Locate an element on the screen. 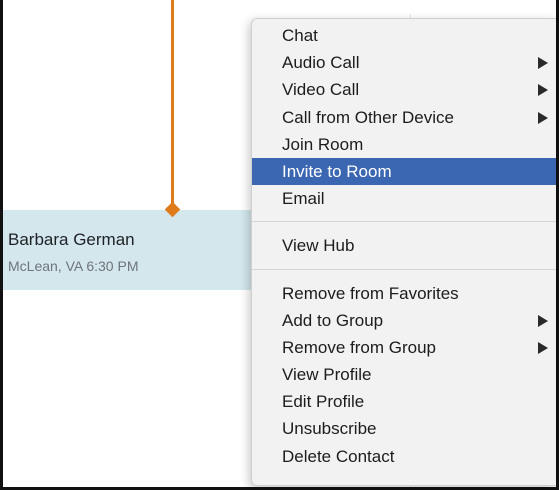 This screenshot has width=559, height=490. menu-item-label: Edit Profile is located at coordinates (323, 402).